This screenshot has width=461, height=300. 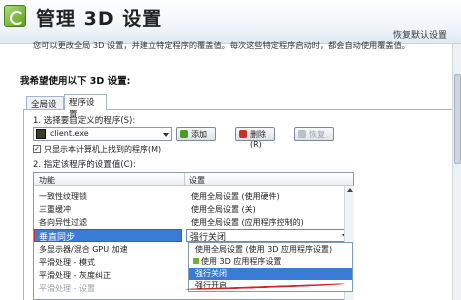 What do you see at coordinates (85, 107) in the screenshot?
I see `tab-program-settings: 程序设置` at bounding box center [85, 107].